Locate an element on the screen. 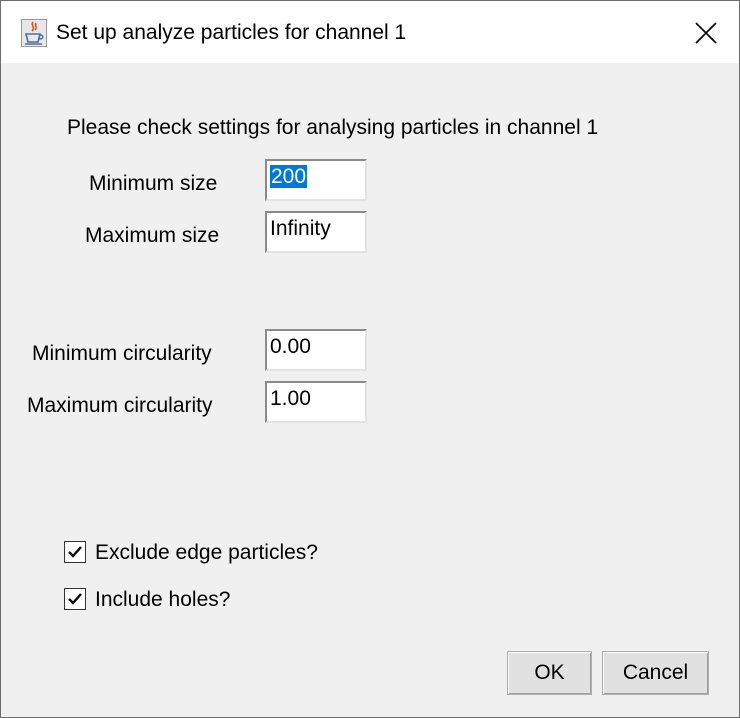  include-holes-label: Include holes? is located at coordinates (162, 600).